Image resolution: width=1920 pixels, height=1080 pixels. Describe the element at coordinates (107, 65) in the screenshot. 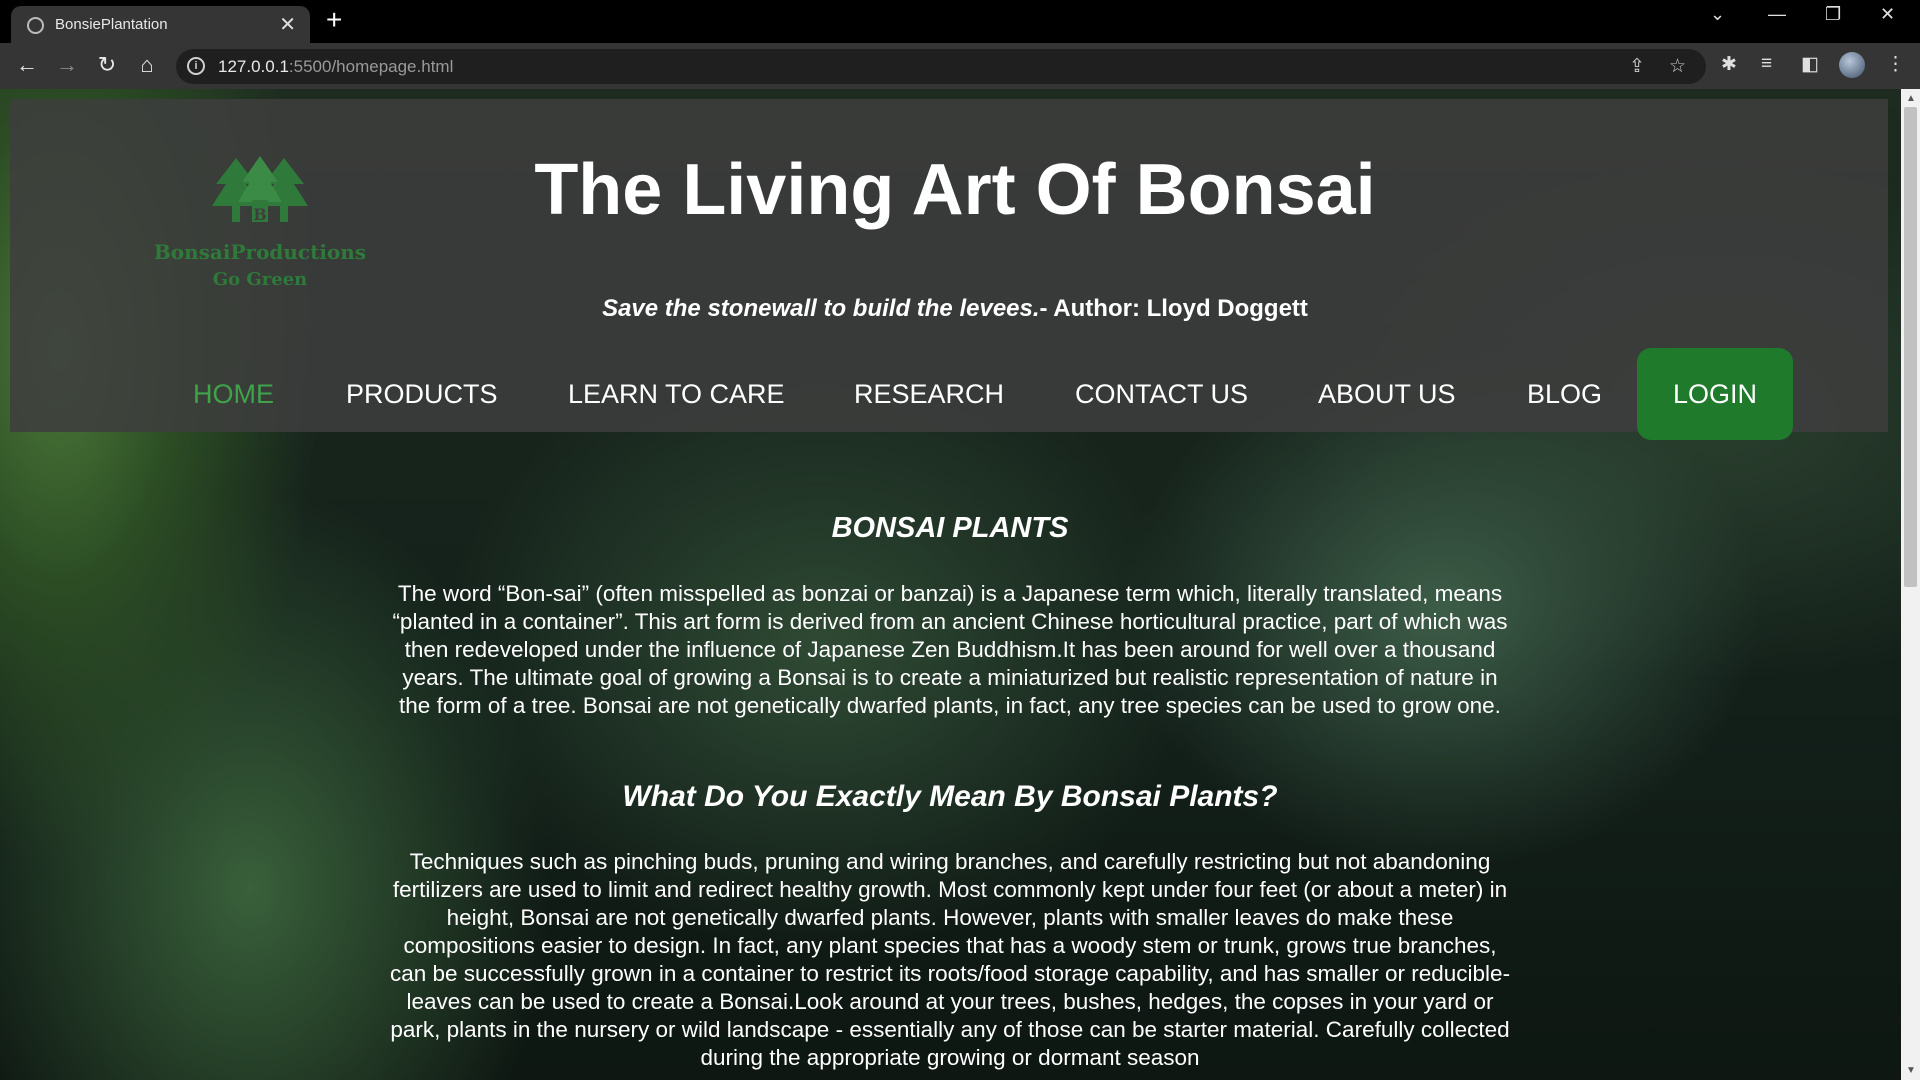

I see `reload-icon: ↻` at that location.